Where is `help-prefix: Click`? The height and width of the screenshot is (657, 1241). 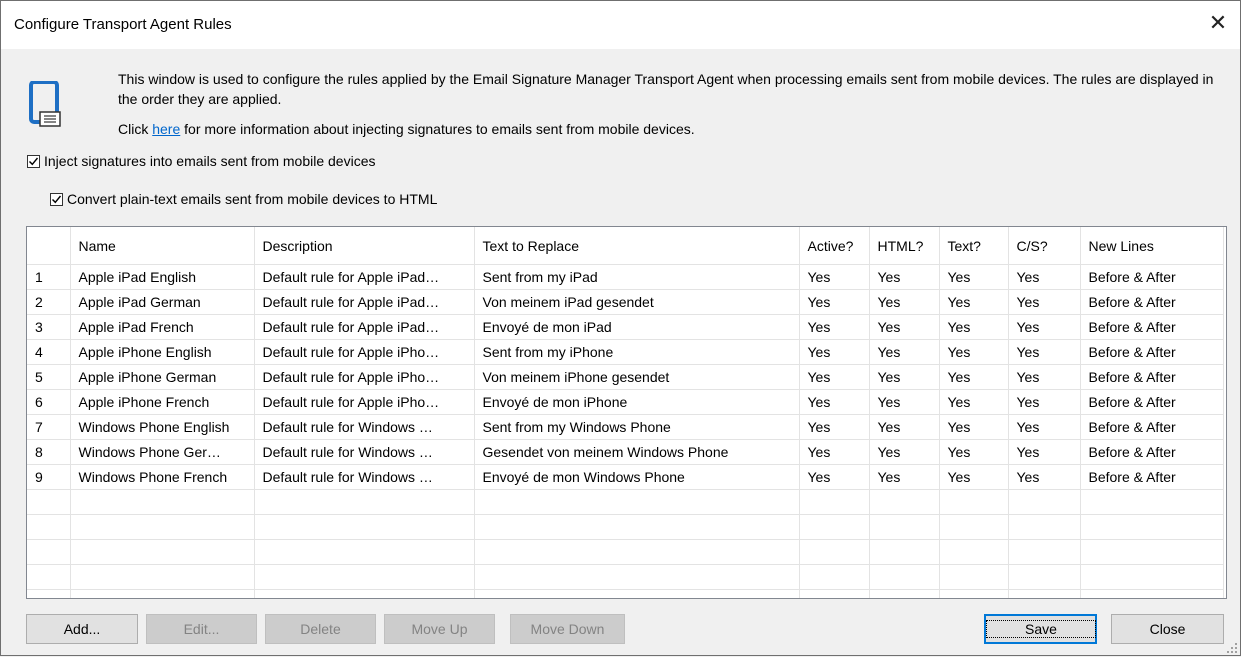 help-prefix: Click is located at coordinates (135, 129).